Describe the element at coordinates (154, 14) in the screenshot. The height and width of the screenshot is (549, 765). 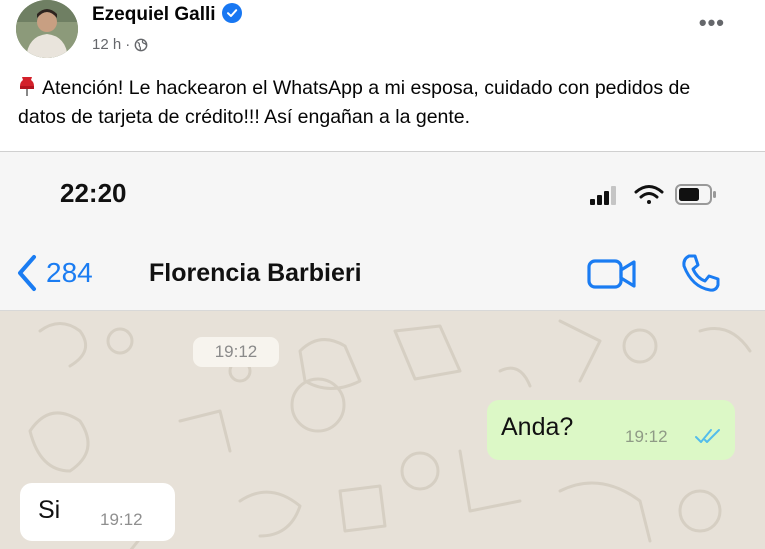
I see `author-name-text: Ezequiel Galli` at that location.